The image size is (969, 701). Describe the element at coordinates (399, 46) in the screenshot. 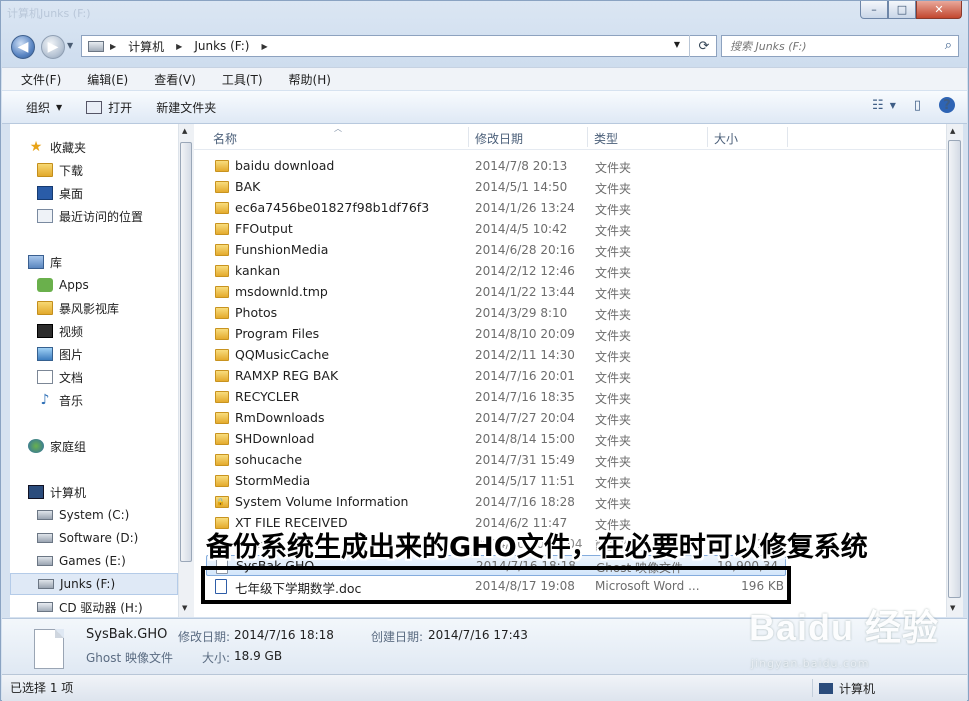

I see `address-bar: ▶ 计算机 ▶ Junks (F:) ▶ ▼` at that location.